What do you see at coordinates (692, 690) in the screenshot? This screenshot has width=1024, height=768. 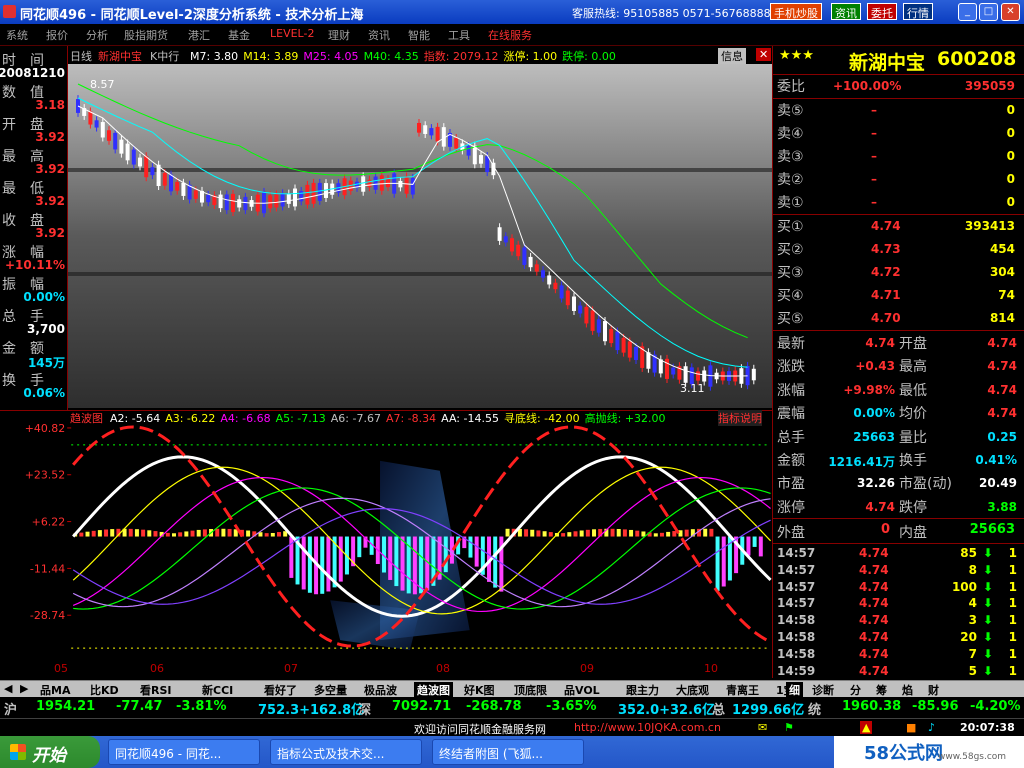 I see `tab-12: 大底观` at bounding box center [692, 690].